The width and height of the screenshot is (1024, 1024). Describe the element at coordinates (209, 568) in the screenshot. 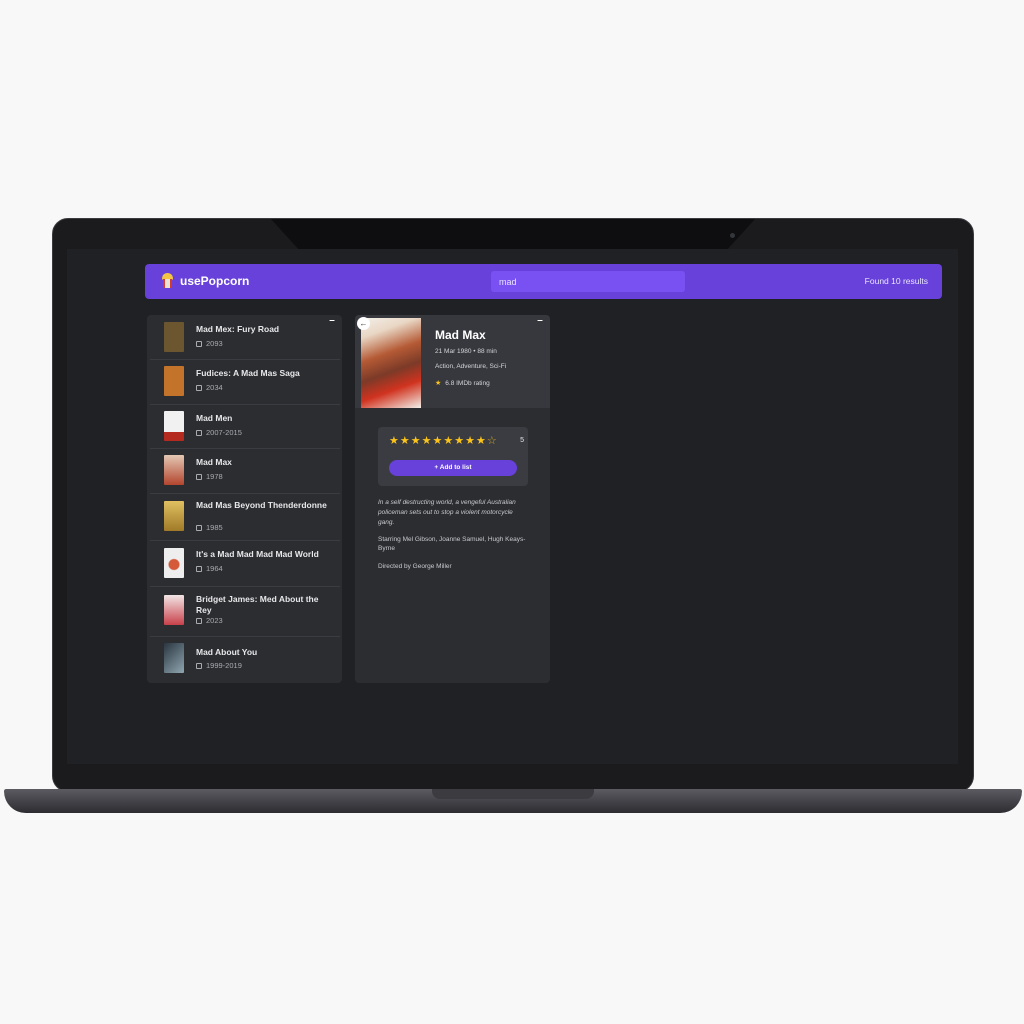

I see `movie-year: 1964` at that location.